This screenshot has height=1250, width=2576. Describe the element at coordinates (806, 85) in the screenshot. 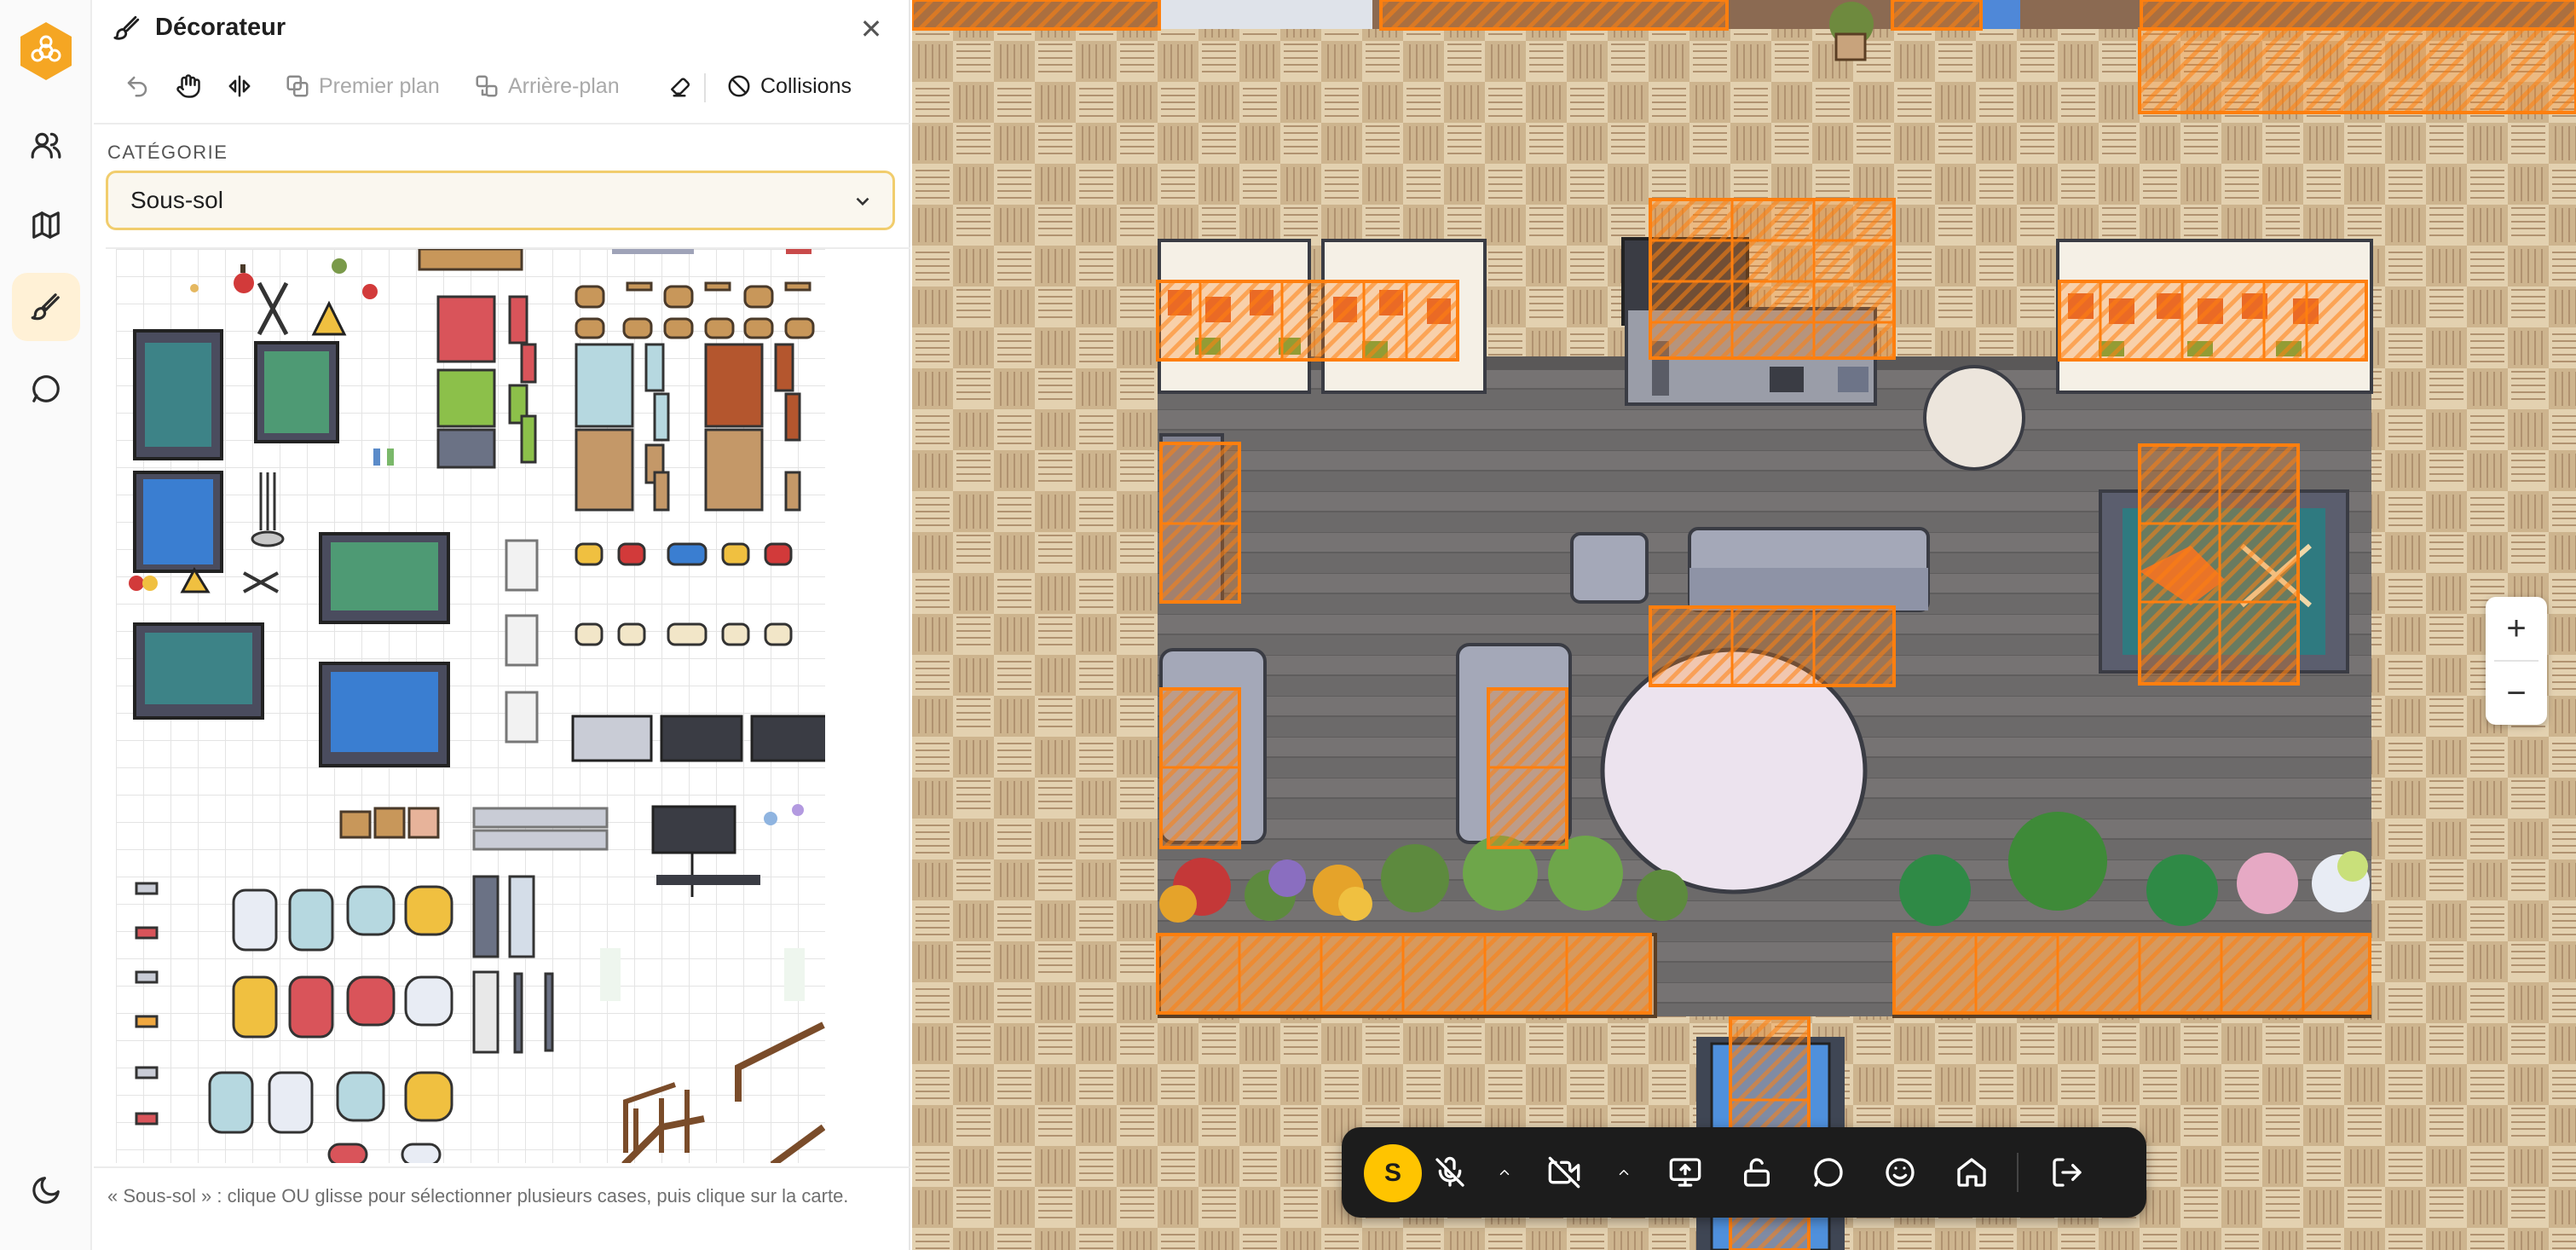

I see `collisions-label: Collisions` at that location.